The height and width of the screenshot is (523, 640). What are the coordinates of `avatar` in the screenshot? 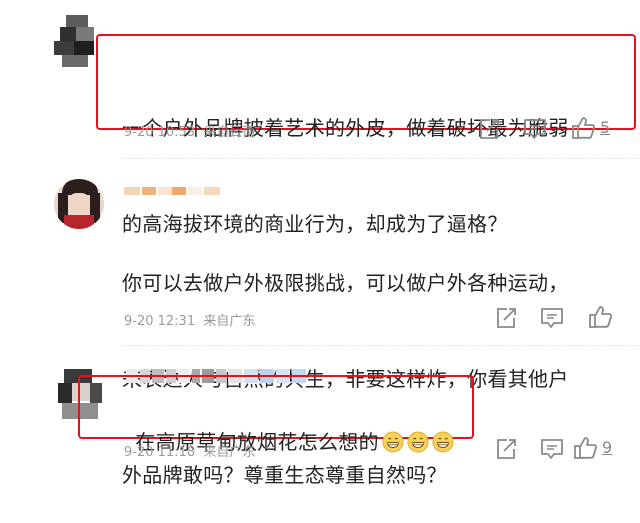 It's located at (79, 204).